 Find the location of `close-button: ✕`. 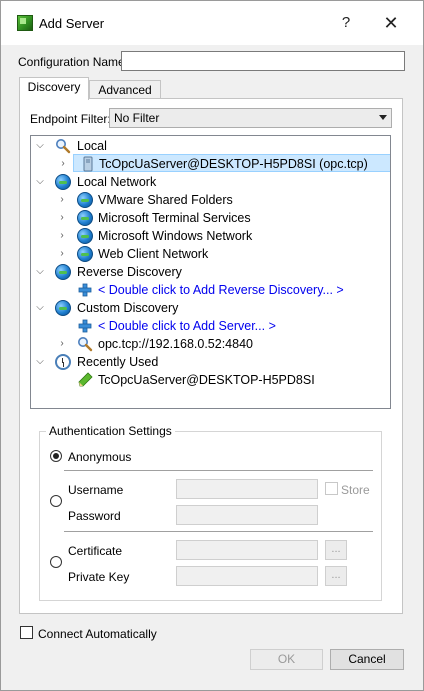

close-button: ✕ is located at coordinates (391, 23).